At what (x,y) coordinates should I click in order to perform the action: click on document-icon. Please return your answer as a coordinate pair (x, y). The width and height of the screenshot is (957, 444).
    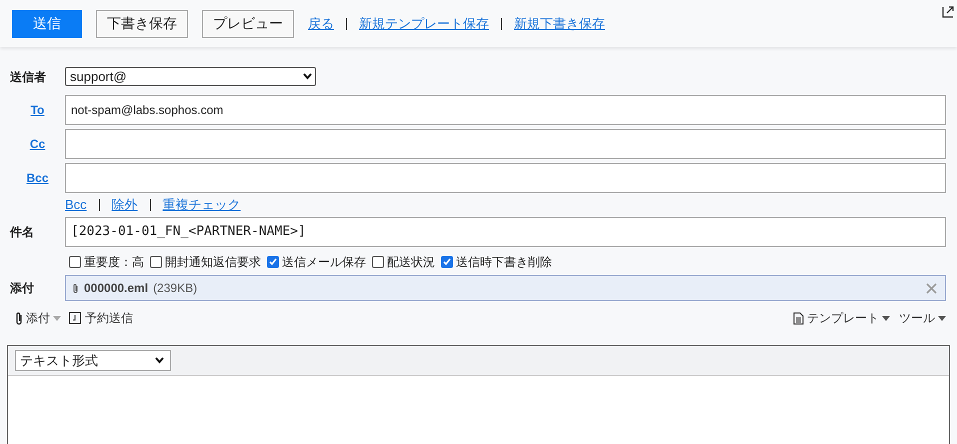
    Looking at the image, I should click on (798, 318).